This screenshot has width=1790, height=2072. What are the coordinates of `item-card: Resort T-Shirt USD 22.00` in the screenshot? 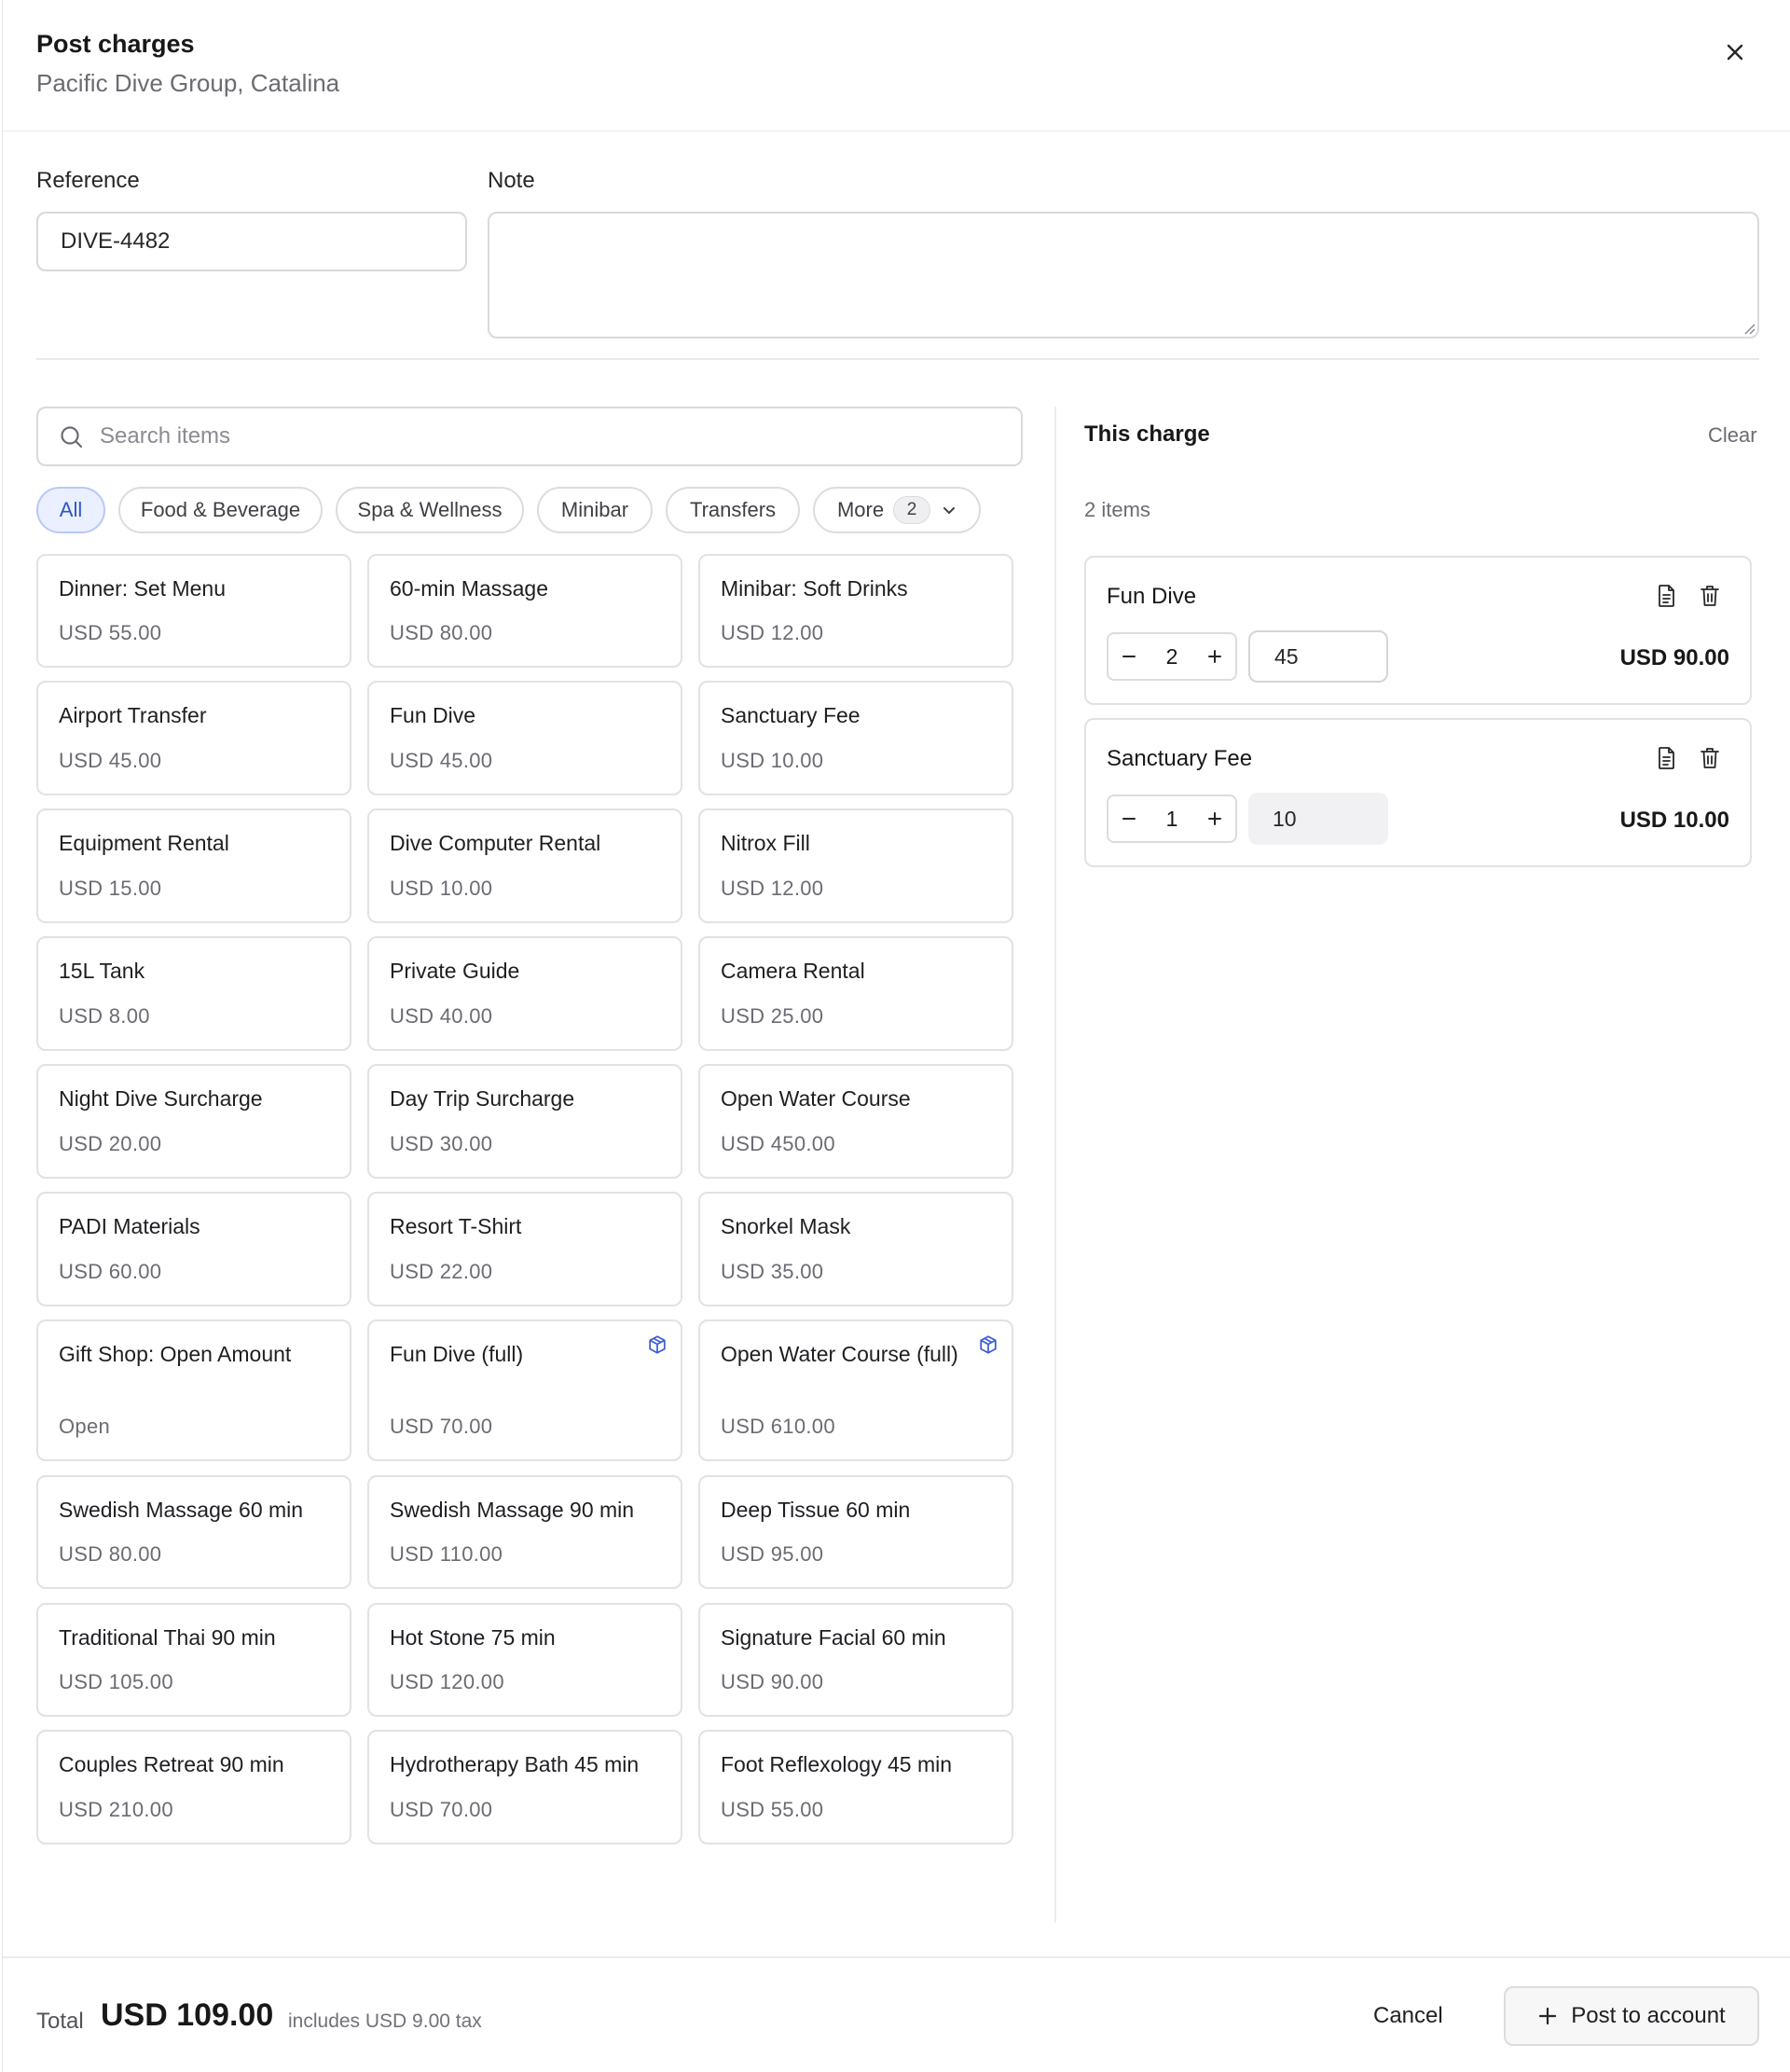 It's located at (524, 1249).